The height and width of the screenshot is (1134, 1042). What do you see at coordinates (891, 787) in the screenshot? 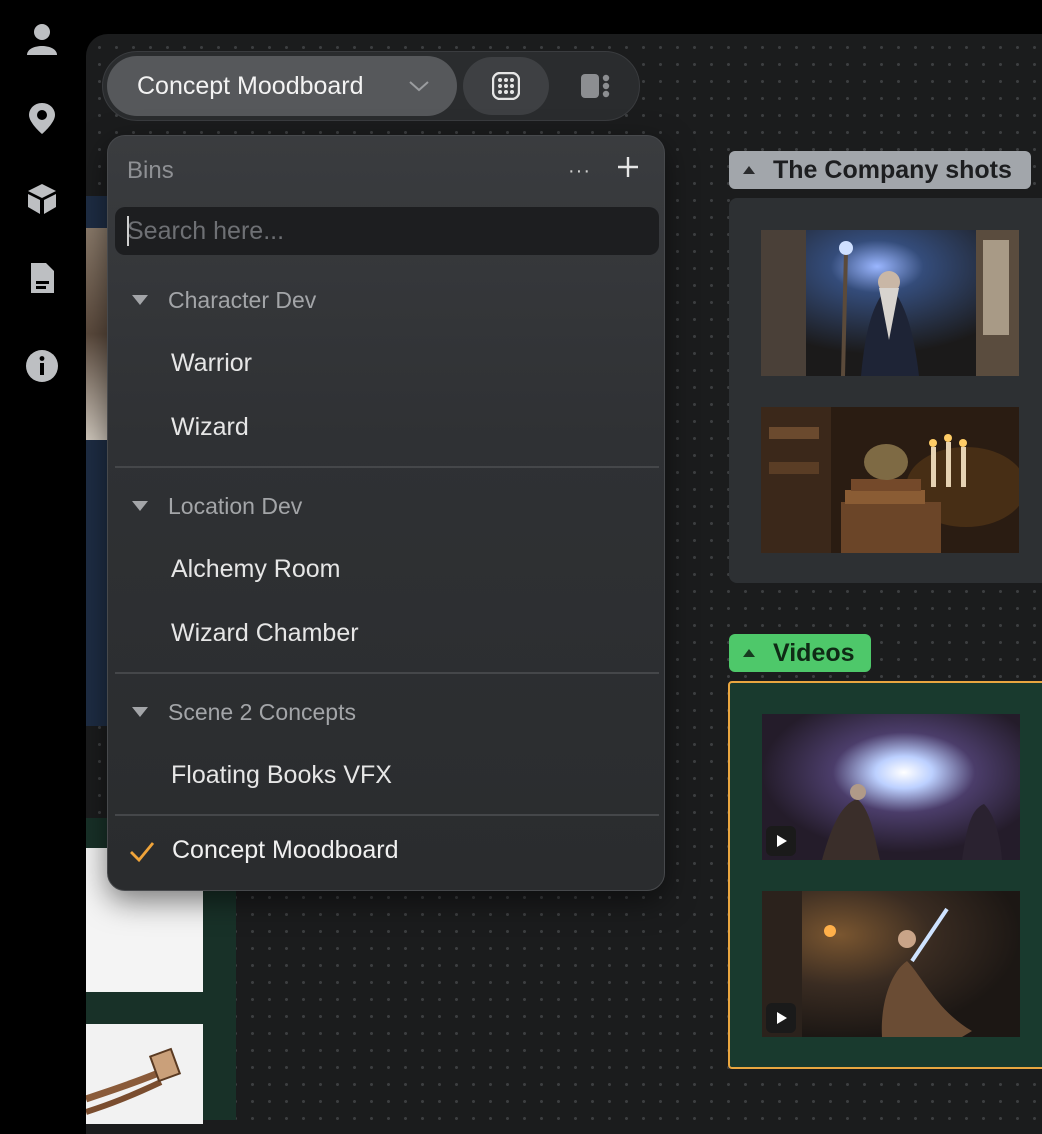
I see `video-thumbnail-spell` at bounding box center [891, 787].